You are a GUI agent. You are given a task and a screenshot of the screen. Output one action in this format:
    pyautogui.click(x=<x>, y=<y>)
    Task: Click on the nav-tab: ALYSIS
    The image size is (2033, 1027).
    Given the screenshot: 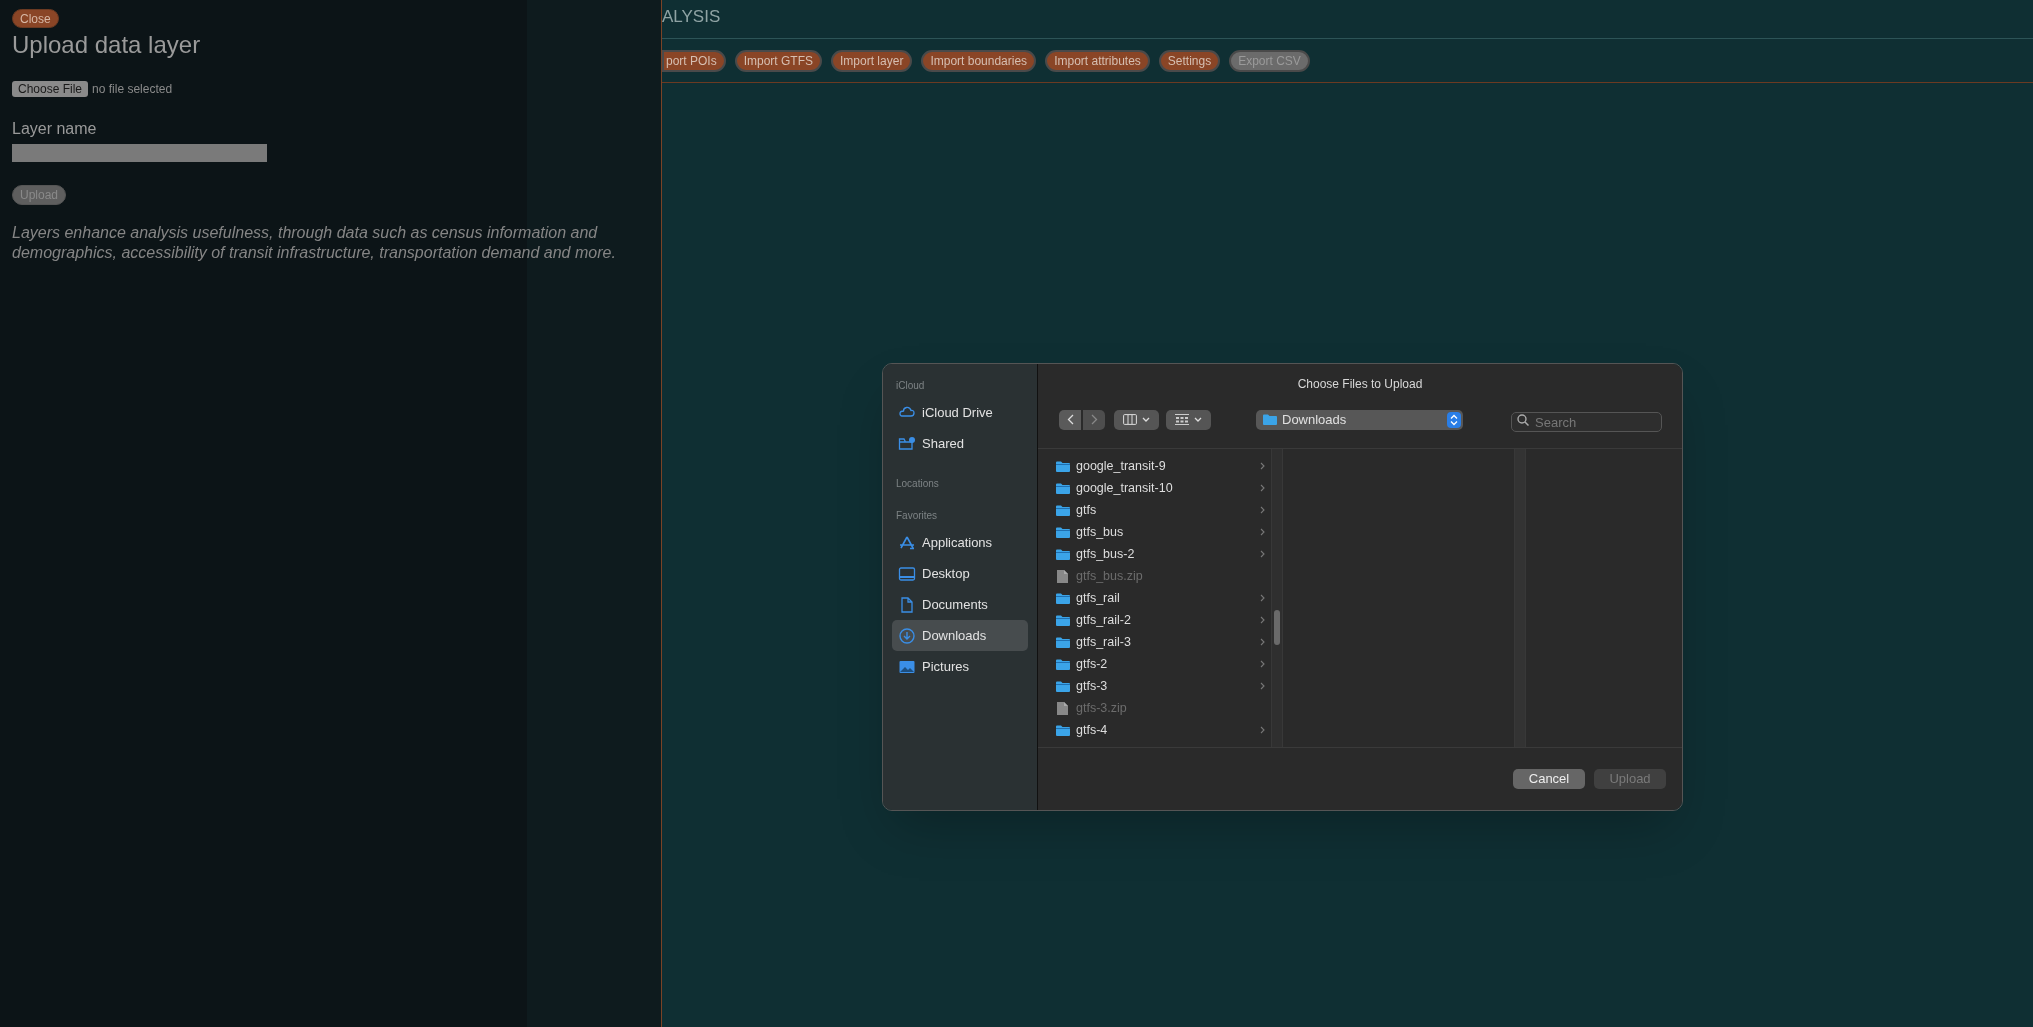 What is the action you would take?
    pyautogui.click(x=691, y=17)
    